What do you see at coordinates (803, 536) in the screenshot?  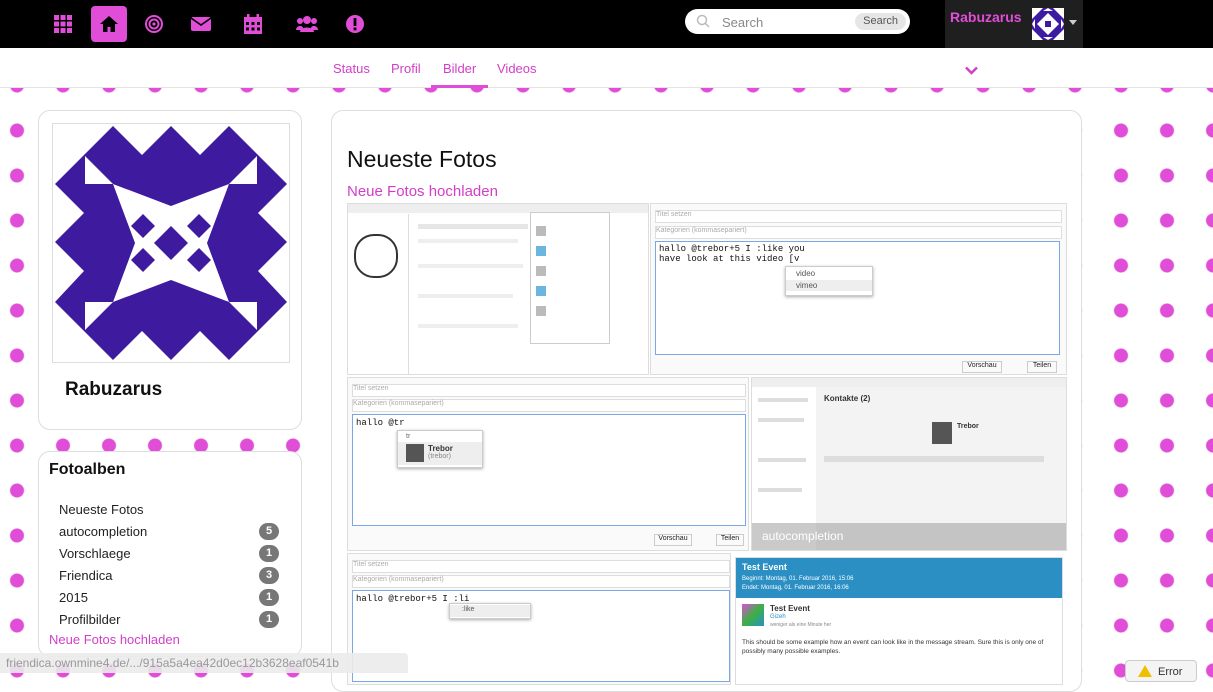 I see `photo-caption: autocompletion` at bounding box center [803, 536].